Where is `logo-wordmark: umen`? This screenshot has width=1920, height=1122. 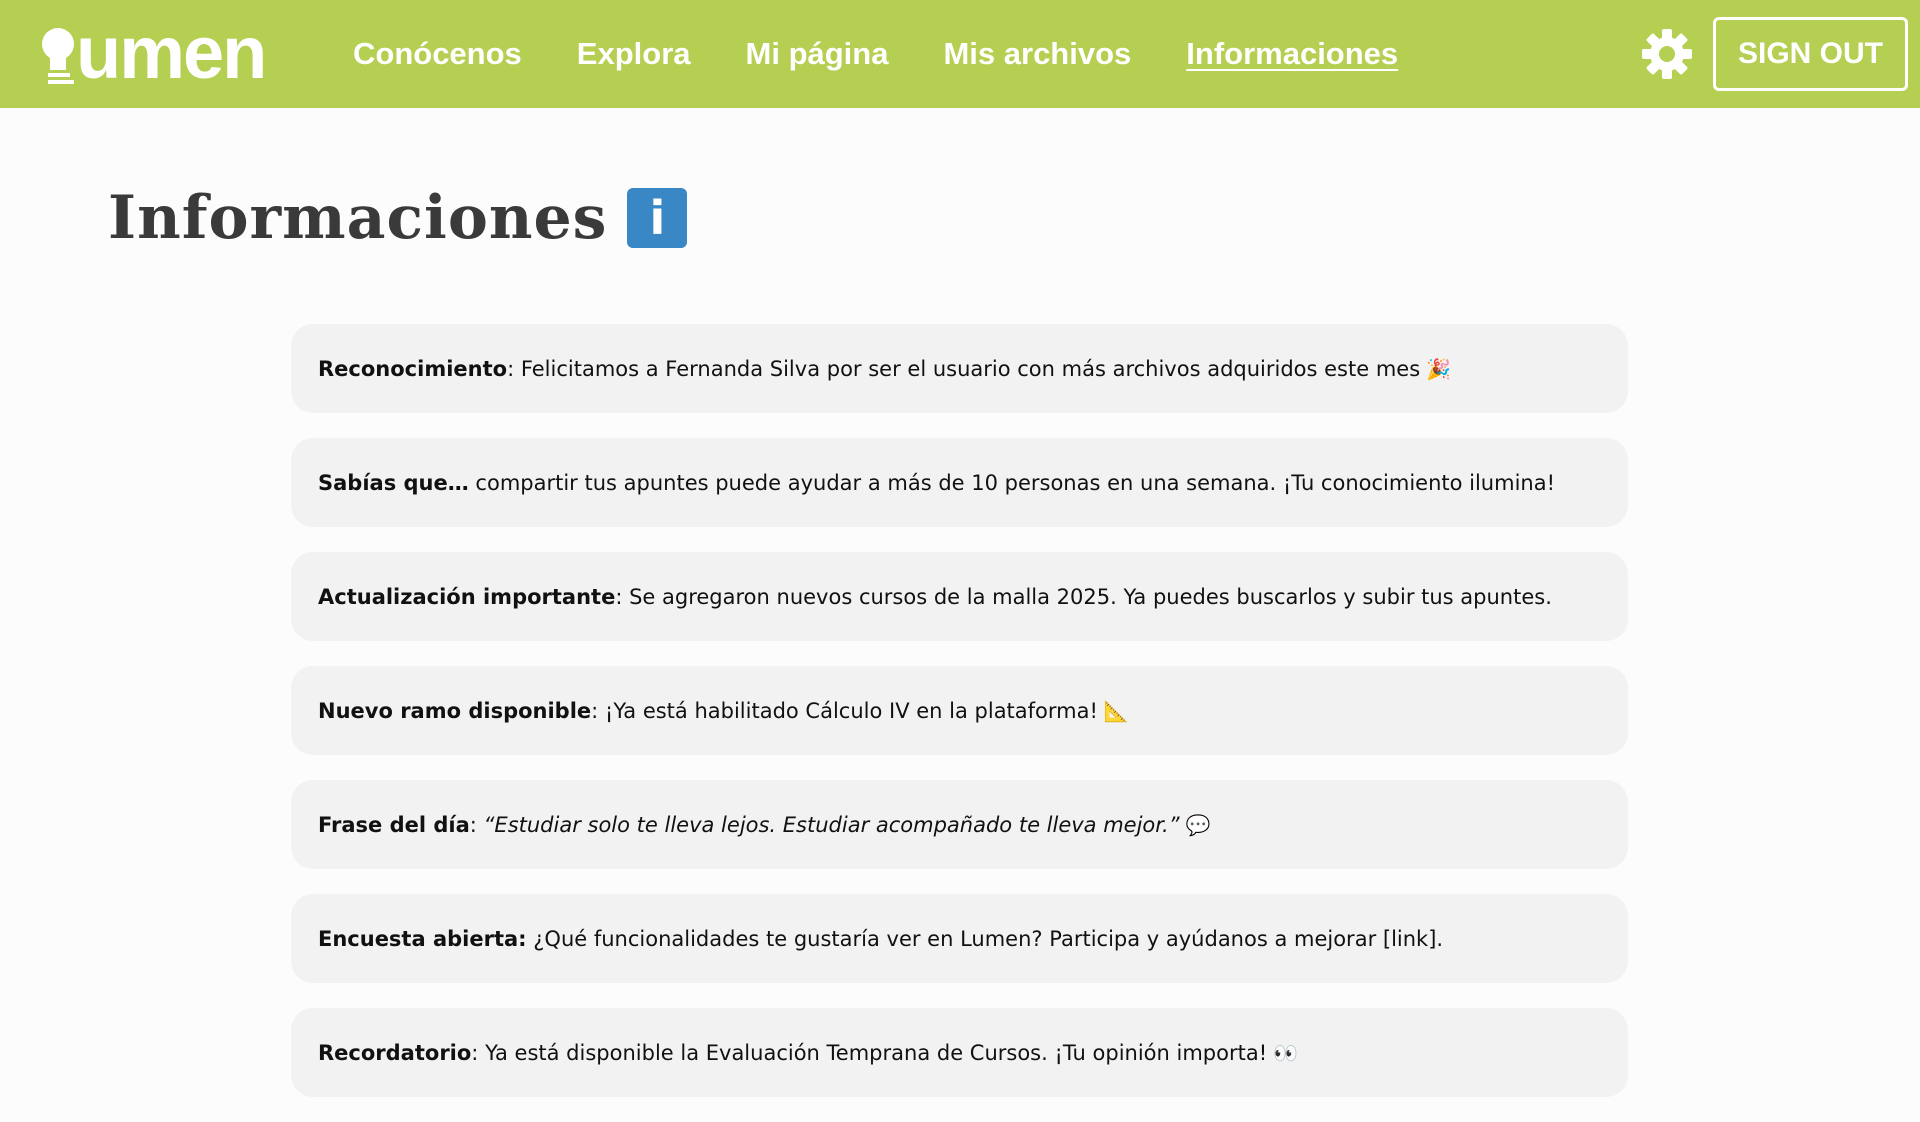
logo-wordmark: umen is located at coordinates (171, 52).